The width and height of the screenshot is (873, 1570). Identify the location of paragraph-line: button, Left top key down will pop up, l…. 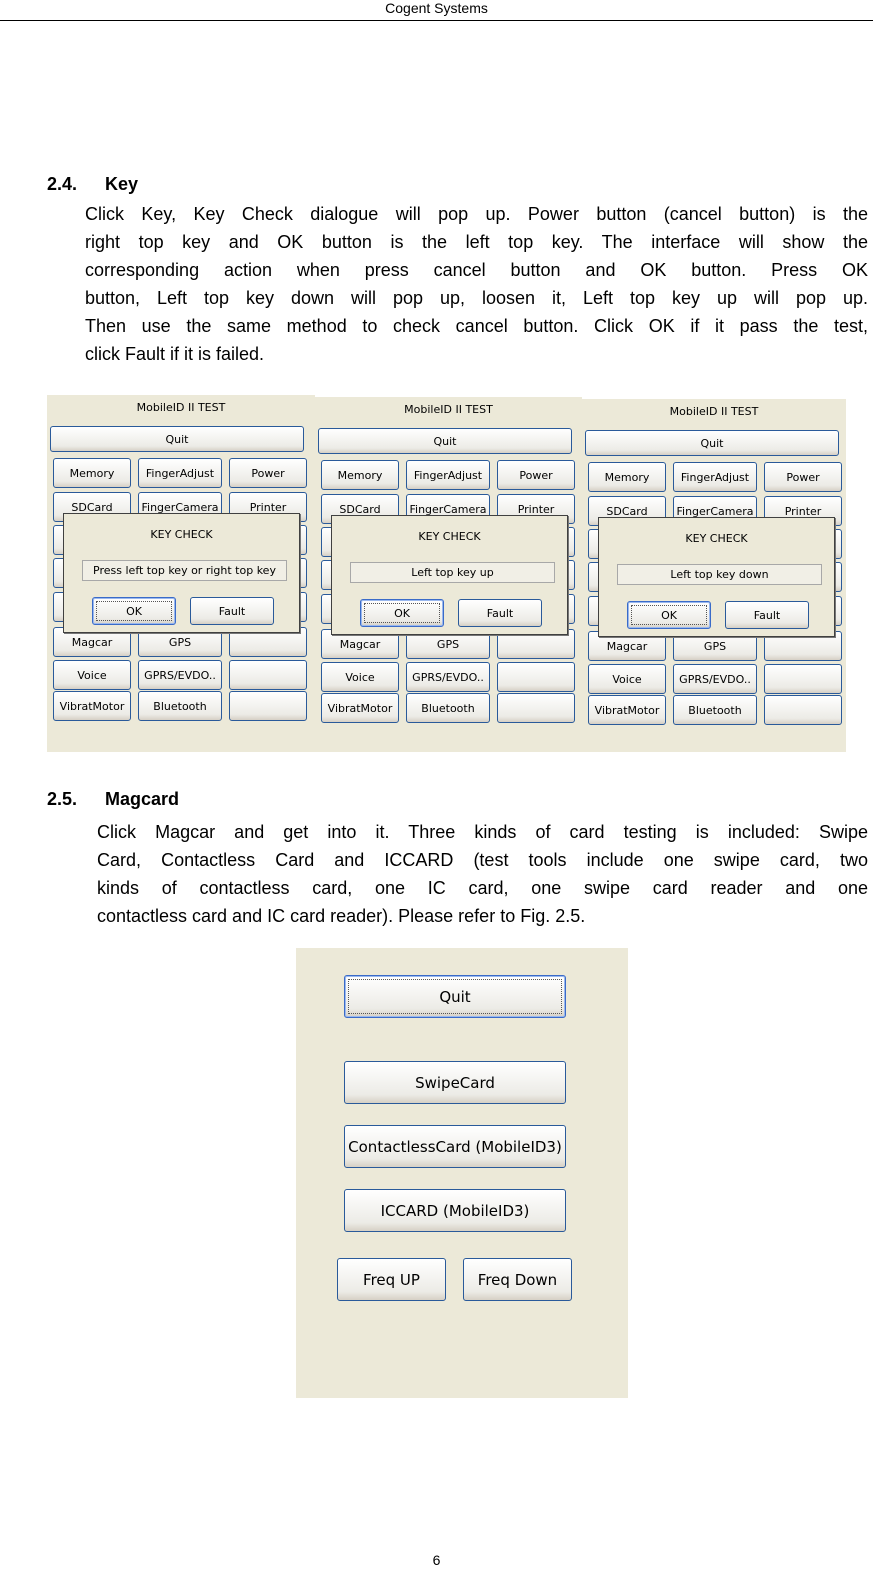
(476, 298).